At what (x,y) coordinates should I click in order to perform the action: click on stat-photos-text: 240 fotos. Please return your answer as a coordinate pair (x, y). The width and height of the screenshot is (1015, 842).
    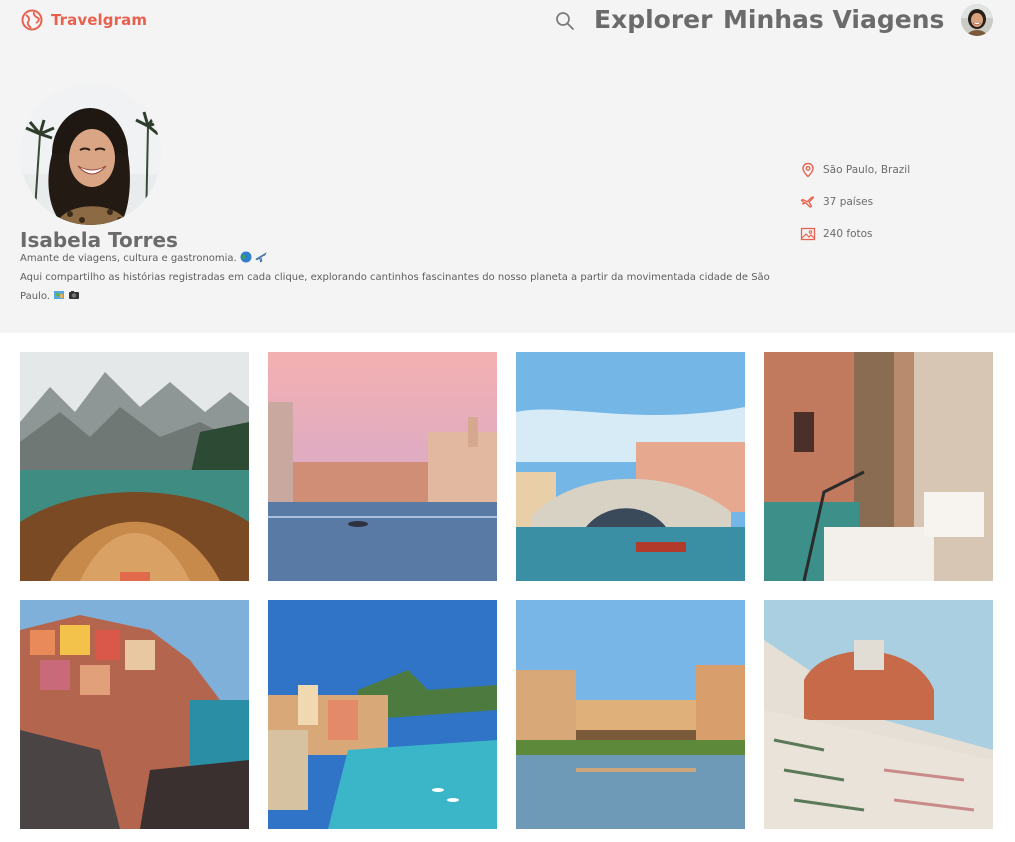
    Looking at the image, I should click on (848, 234).